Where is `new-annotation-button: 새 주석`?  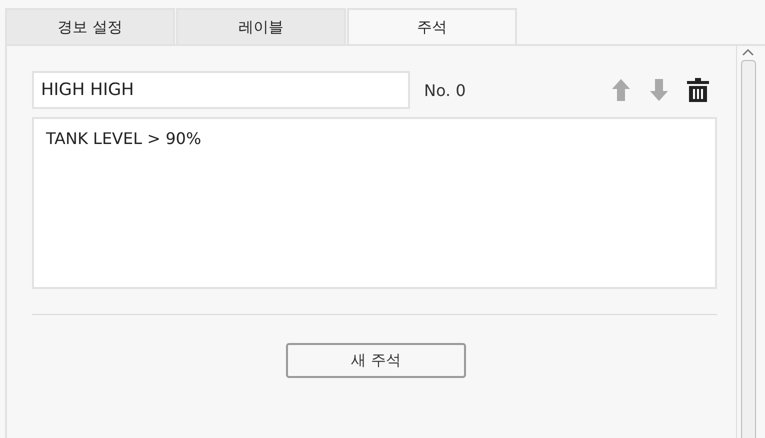
new-annotation-button: 새 주석 is located at coordinates (376, 360).